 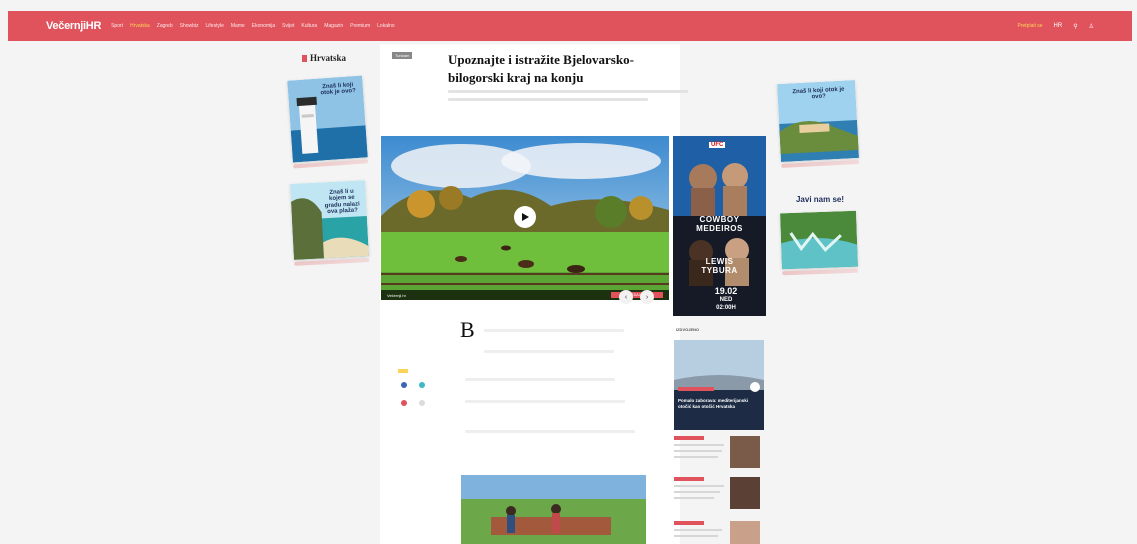 I want to click on subscribe-link: Pretplati se, so click(x=1030, y=26).